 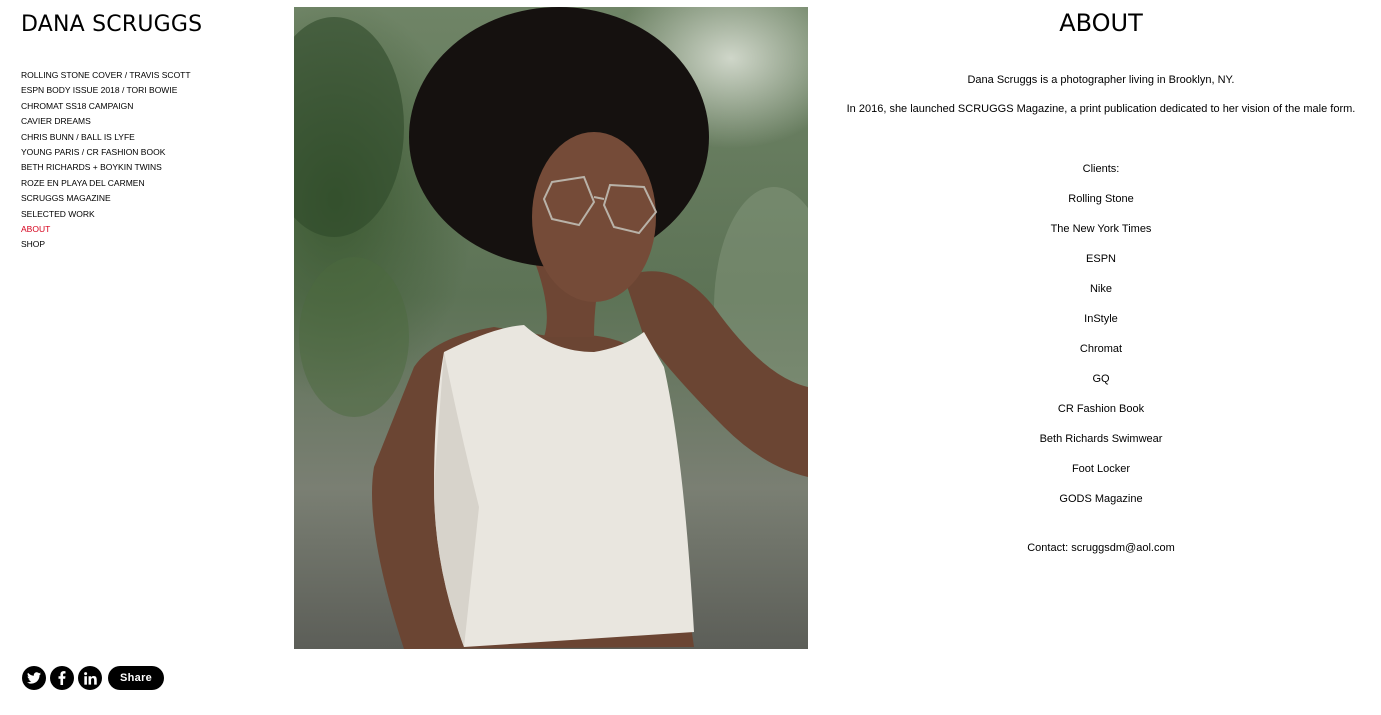 I want to click on facebook-share-button, so click(x=62, y=678).